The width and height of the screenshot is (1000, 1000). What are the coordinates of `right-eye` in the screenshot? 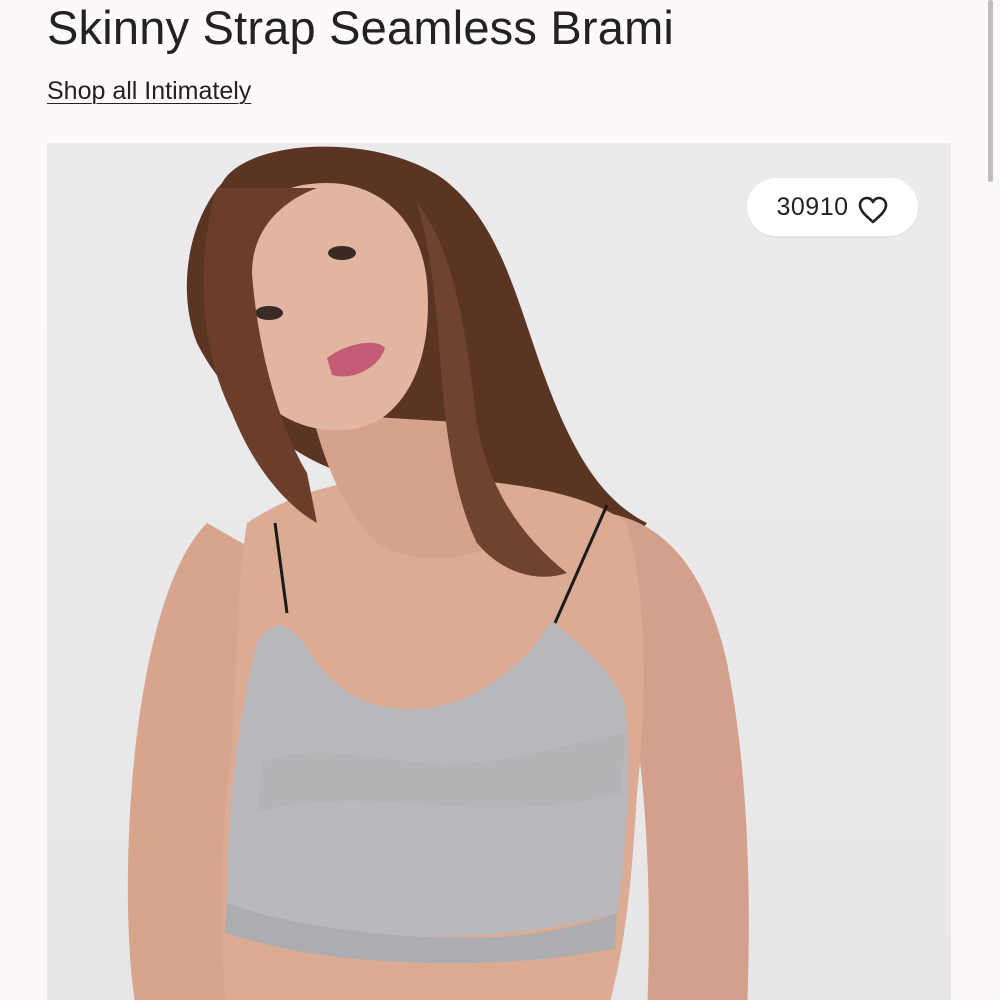 It's located at (342, 253).